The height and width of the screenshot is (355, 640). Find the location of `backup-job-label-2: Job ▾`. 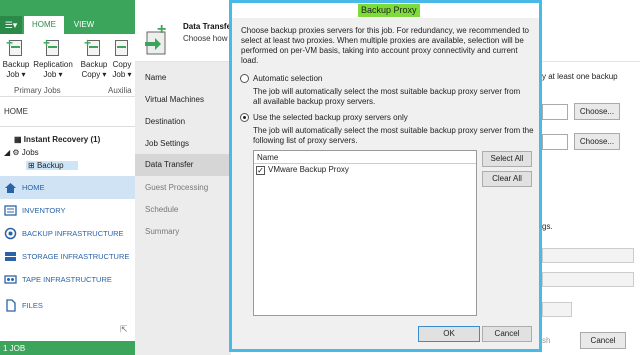

backup-job-label-2: Job ▾ is located at coordinates (16, 74).